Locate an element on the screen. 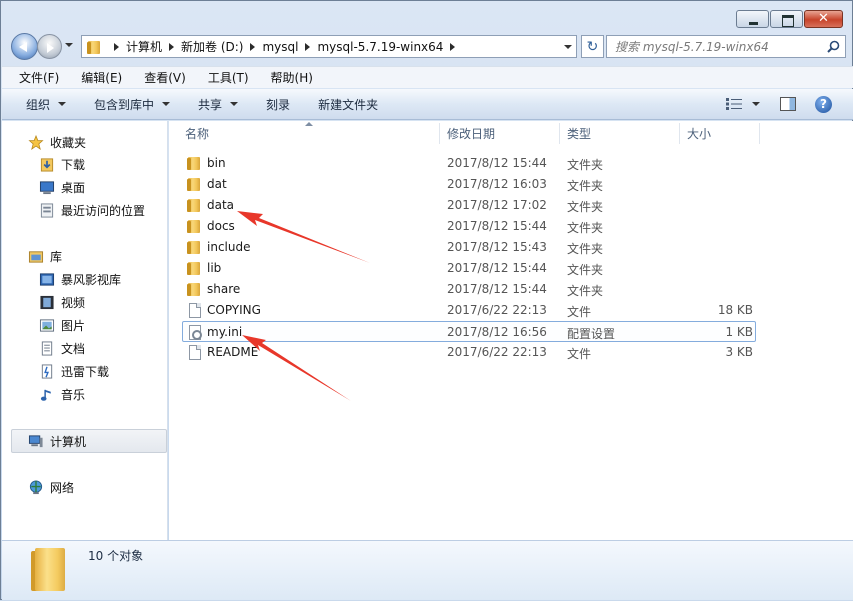  file-icon is located at coordinates (195, 310).